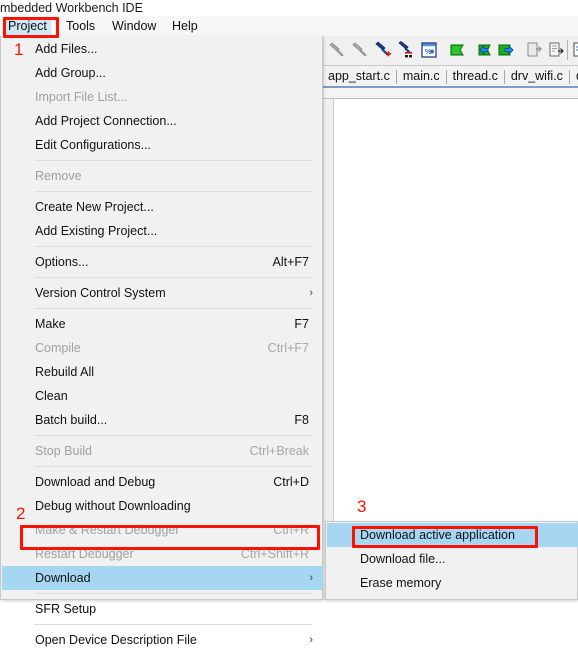 Image resolution: width=578 pixels, height=652 pixels. Describe the element at coordinates (301, 324) in the screenshot. I see `menu-item-shortcut: F7` at that location.